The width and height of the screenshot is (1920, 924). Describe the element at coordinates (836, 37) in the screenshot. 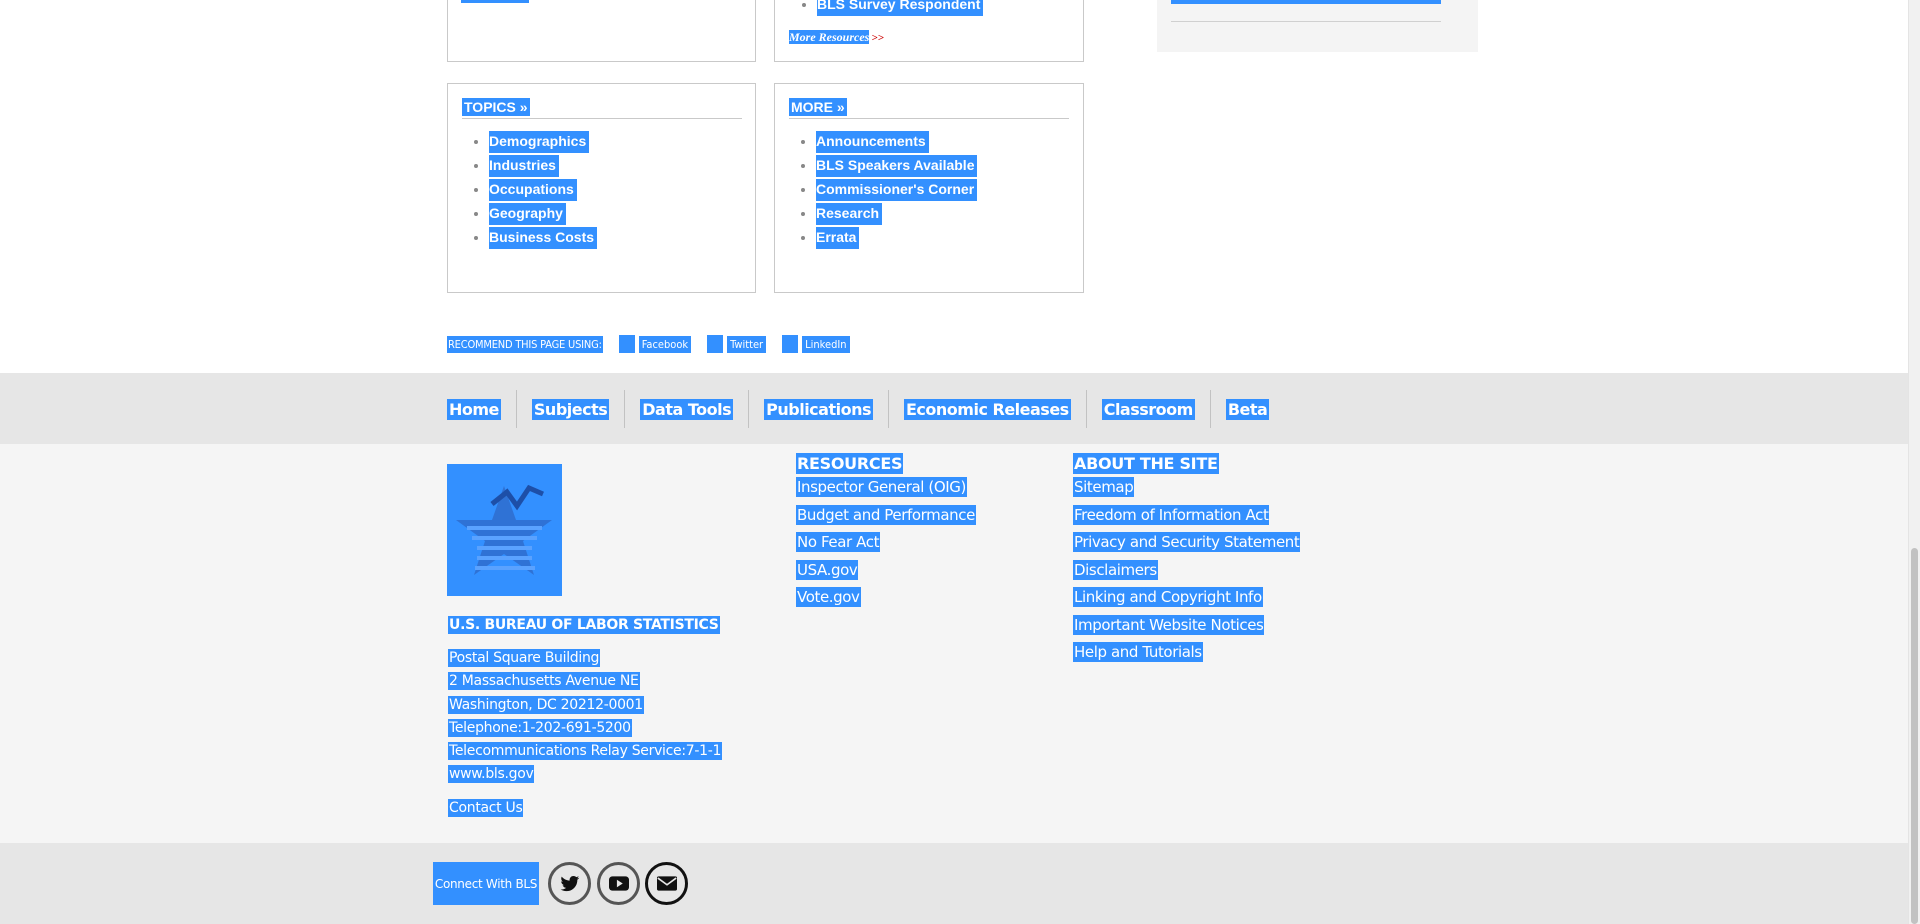

I see `more-resources-link: More Resources >>` at that location.